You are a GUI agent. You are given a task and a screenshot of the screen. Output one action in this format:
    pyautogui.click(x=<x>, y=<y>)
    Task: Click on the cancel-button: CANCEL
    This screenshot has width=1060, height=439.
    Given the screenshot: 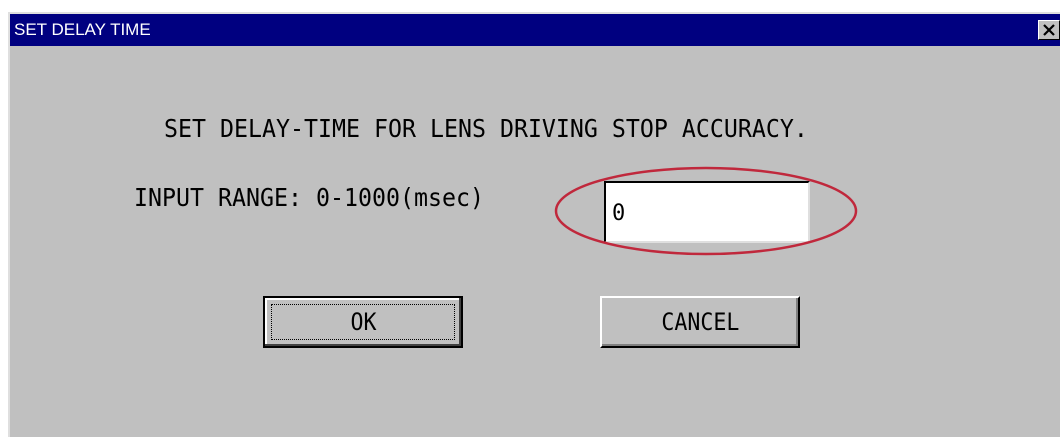 What is the action you would take?
    pyautogui.click(x=700, y=322)
    